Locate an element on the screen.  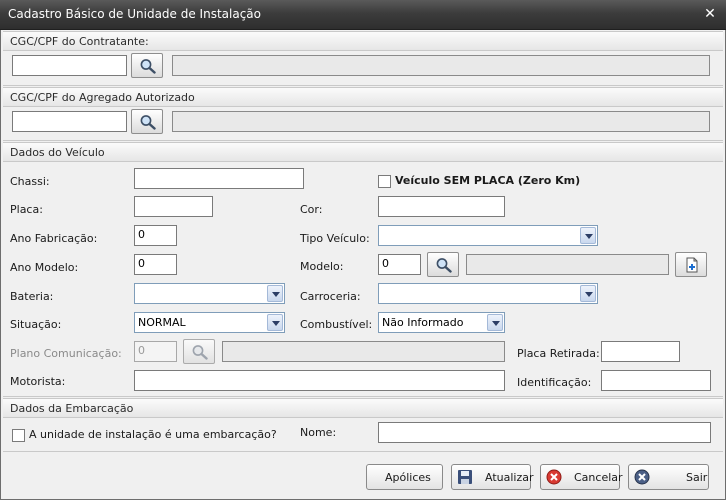
section-embarcacao: Dados da Embarcação is located at coordinates (363, 408).